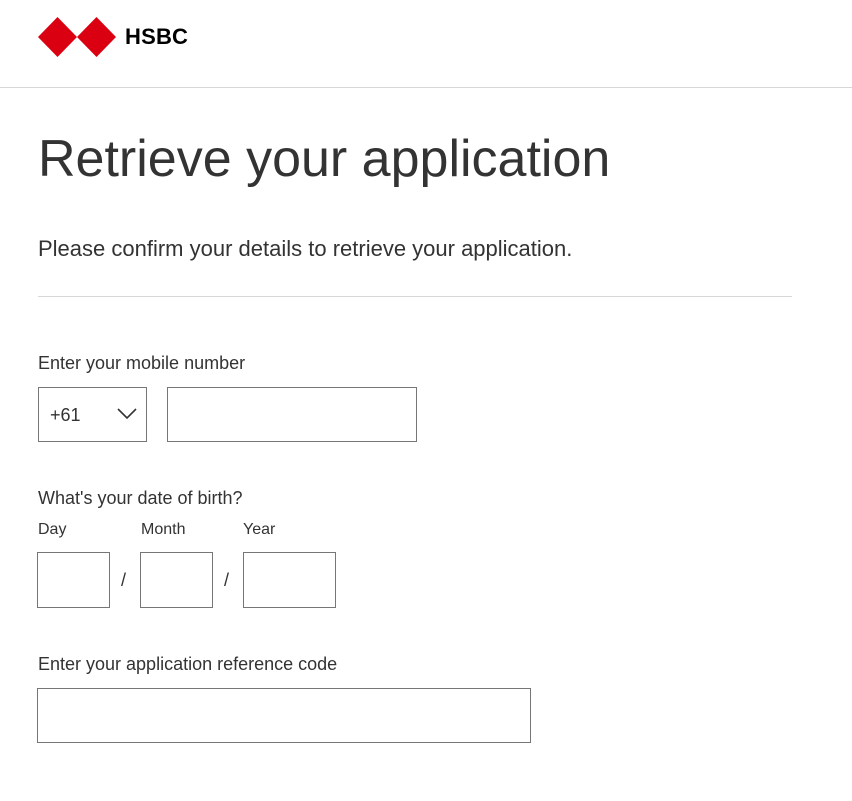 This screenshot has width=852, height=801. Describe the element at coordinates (77, 37) in the screenshot. I see `hsbc-hexagon-logo-icon` at that location.